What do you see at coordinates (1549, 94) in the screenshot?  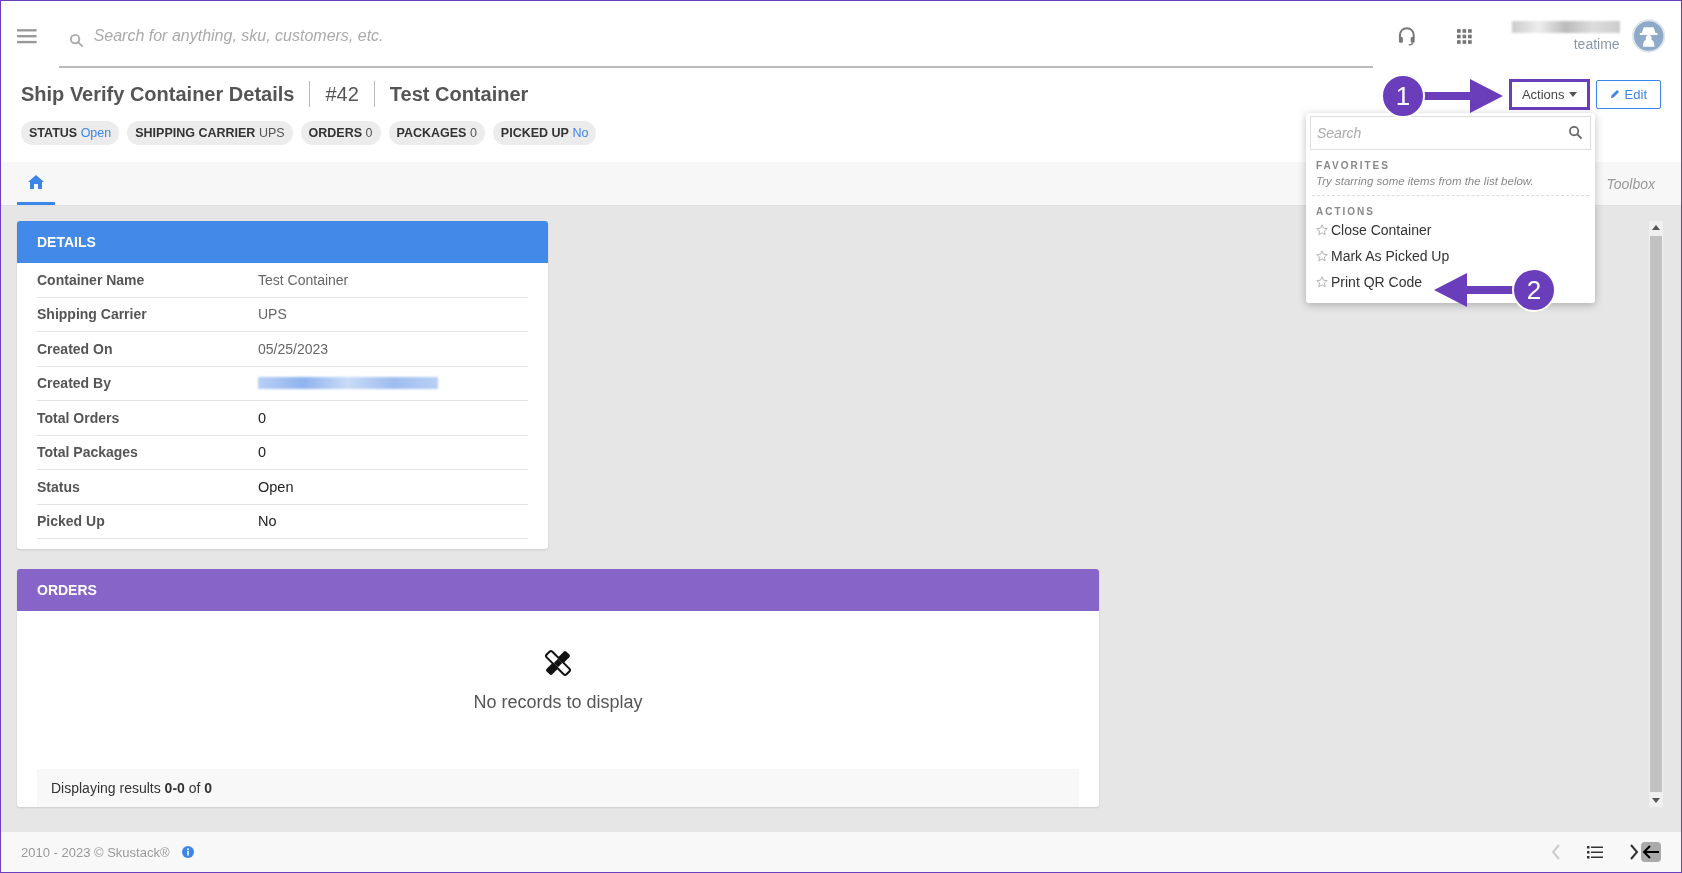 I see `actions-button: Actions` at bounding box center [1549, 94].